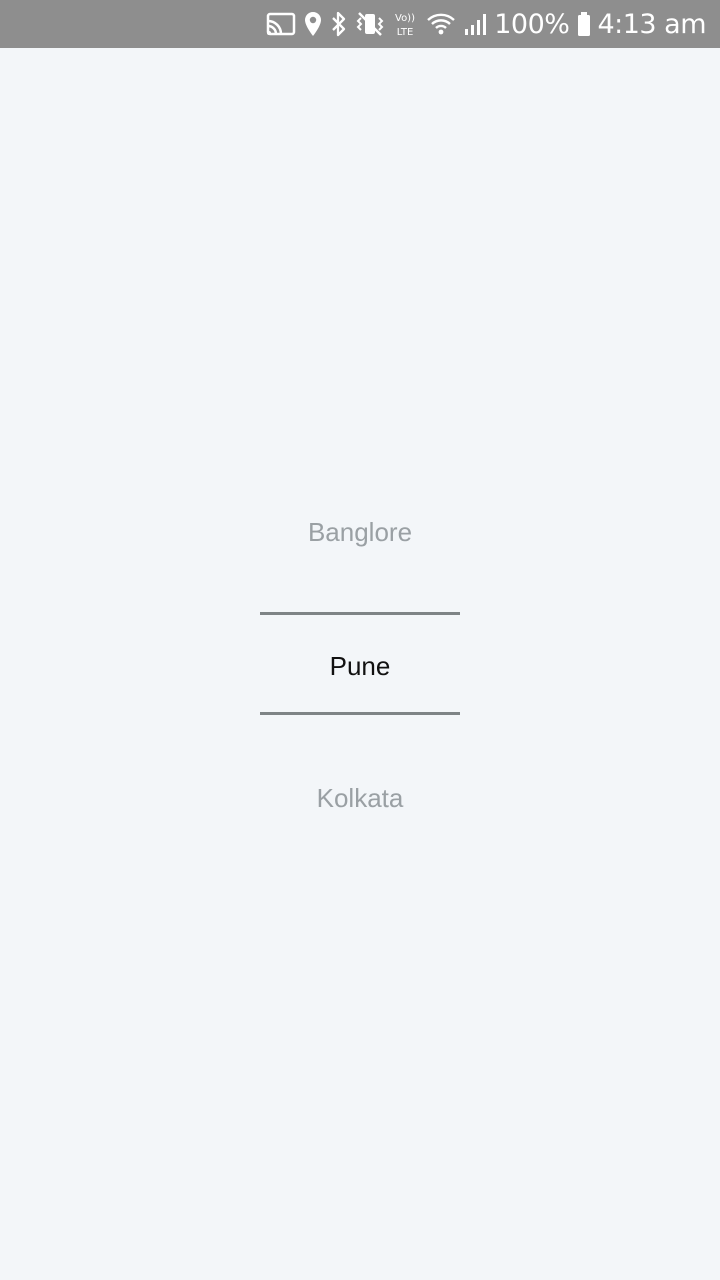 This screenshot has height=1280, width=720. What do you see at coordinates (360, 613) in the screenshot?
I see `selection-divider-top` at bounding box center [360, 613].